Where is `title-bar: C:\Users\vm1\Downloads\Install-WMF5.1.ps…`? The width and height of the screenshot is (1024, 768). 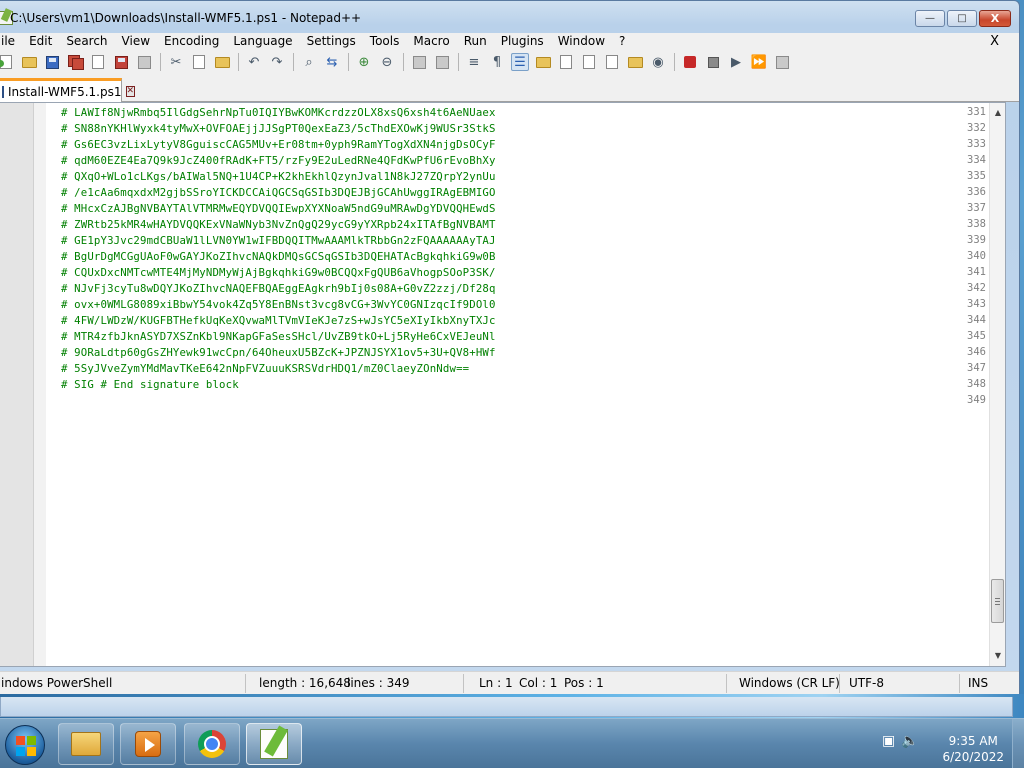
title-bar: C:\Users\vm1\Downloads\Install-WMF5.1.ps… is located at coordinates (509, 17).